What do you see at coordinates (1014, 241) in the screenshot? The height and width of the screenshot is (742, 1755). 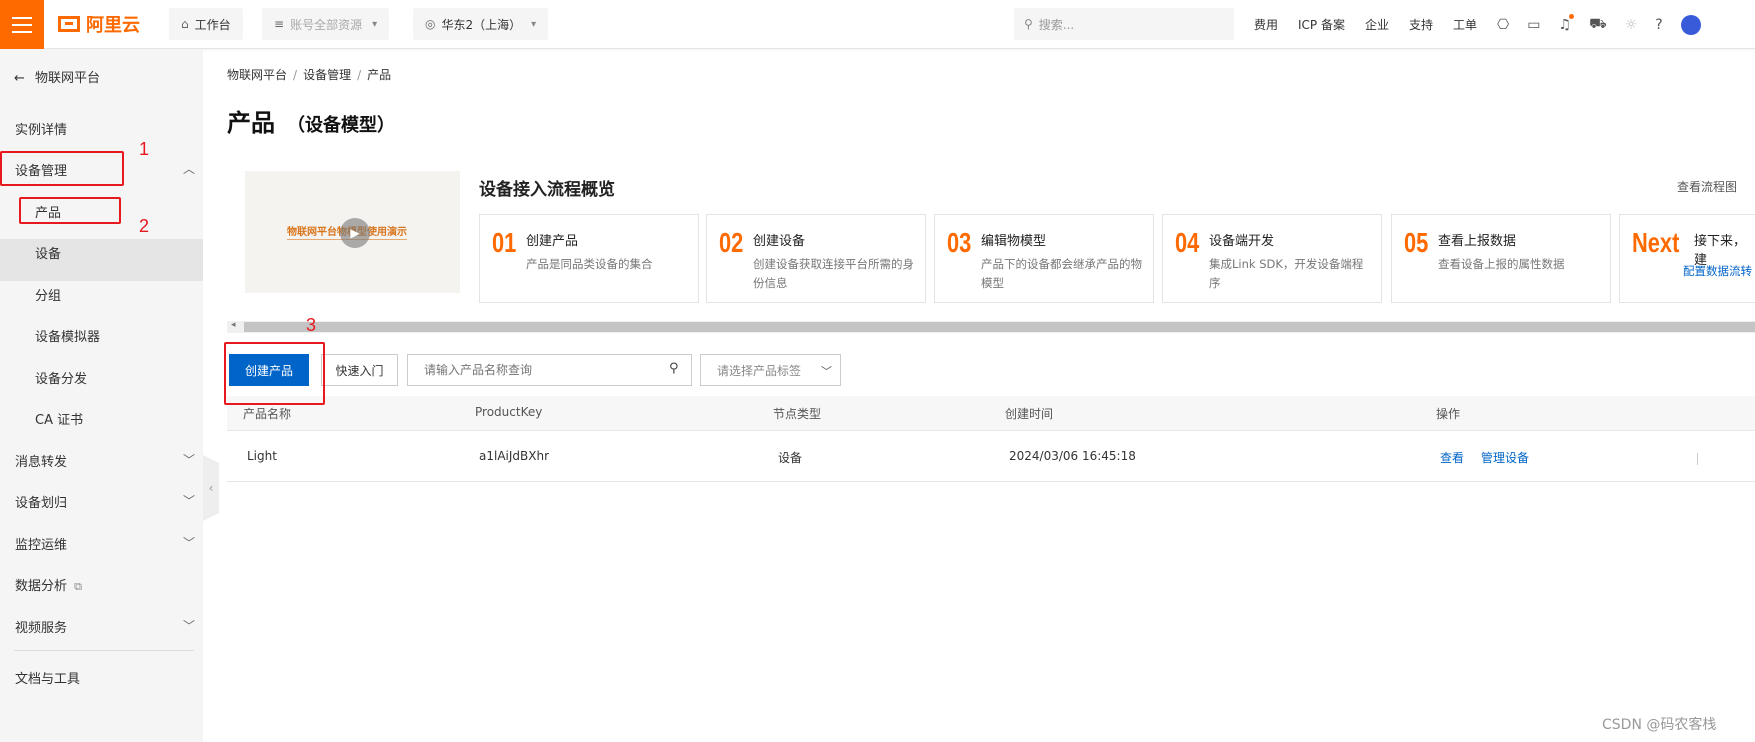 I see `step-title: 编辑物模型` at bounding box center [1014, 241].